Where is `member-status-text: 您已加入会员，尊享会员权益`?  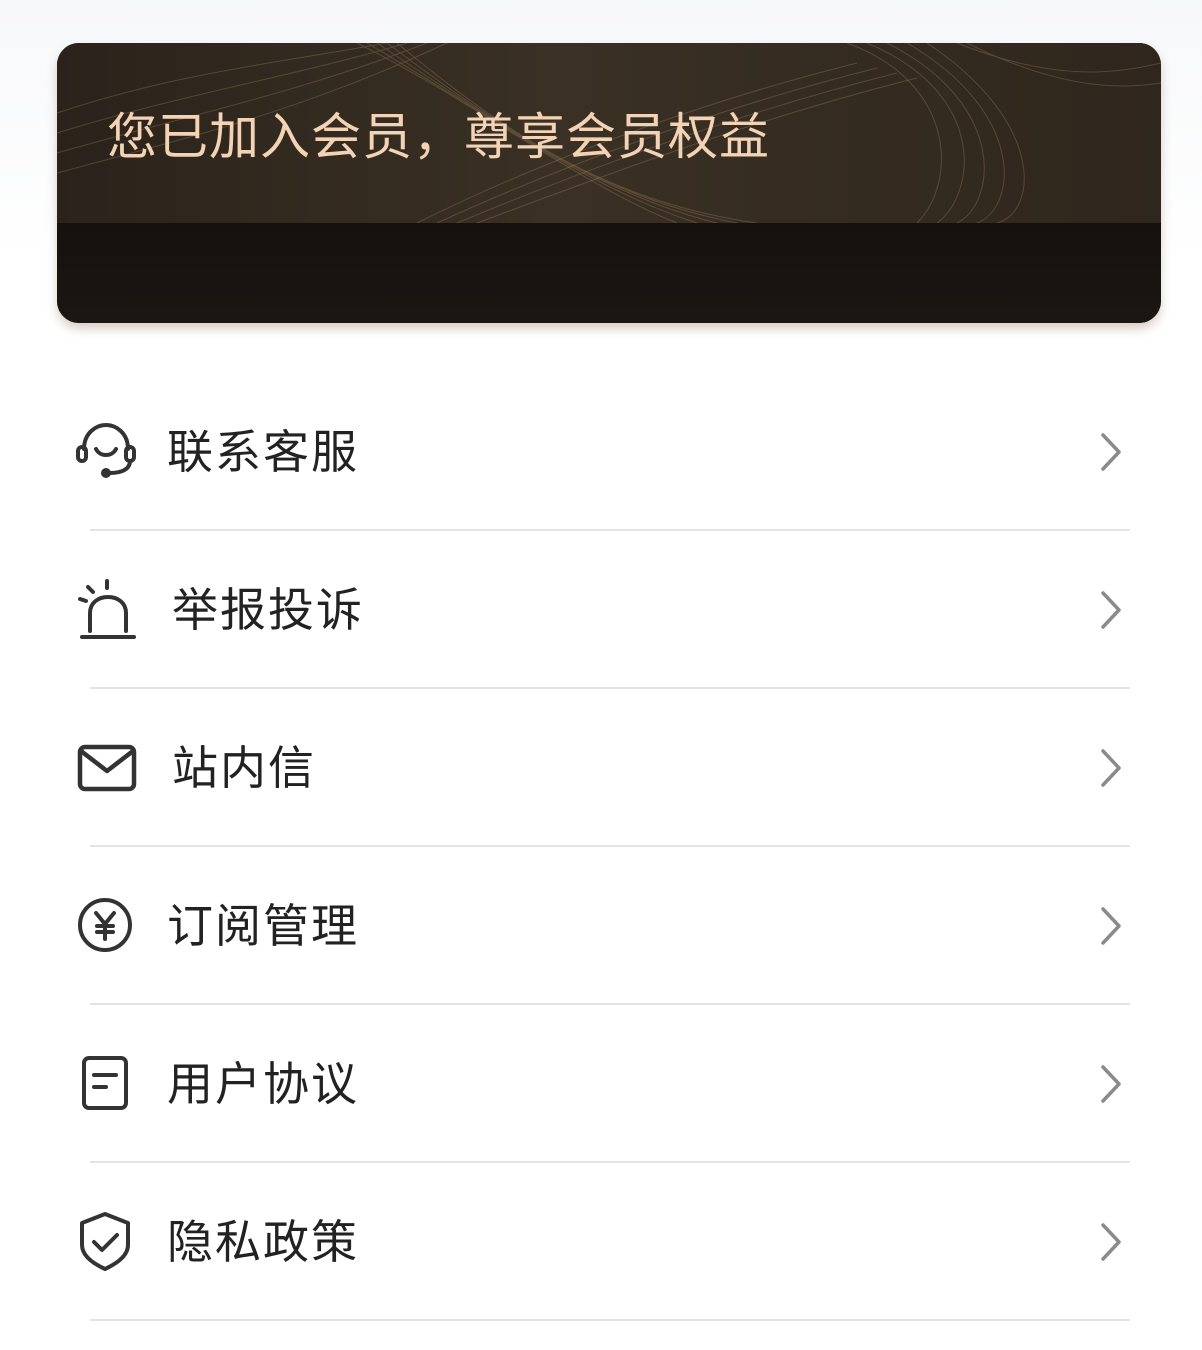 member-status-text: 您已加入会员，尊享会员权益 is located at coordinates (438, 137).